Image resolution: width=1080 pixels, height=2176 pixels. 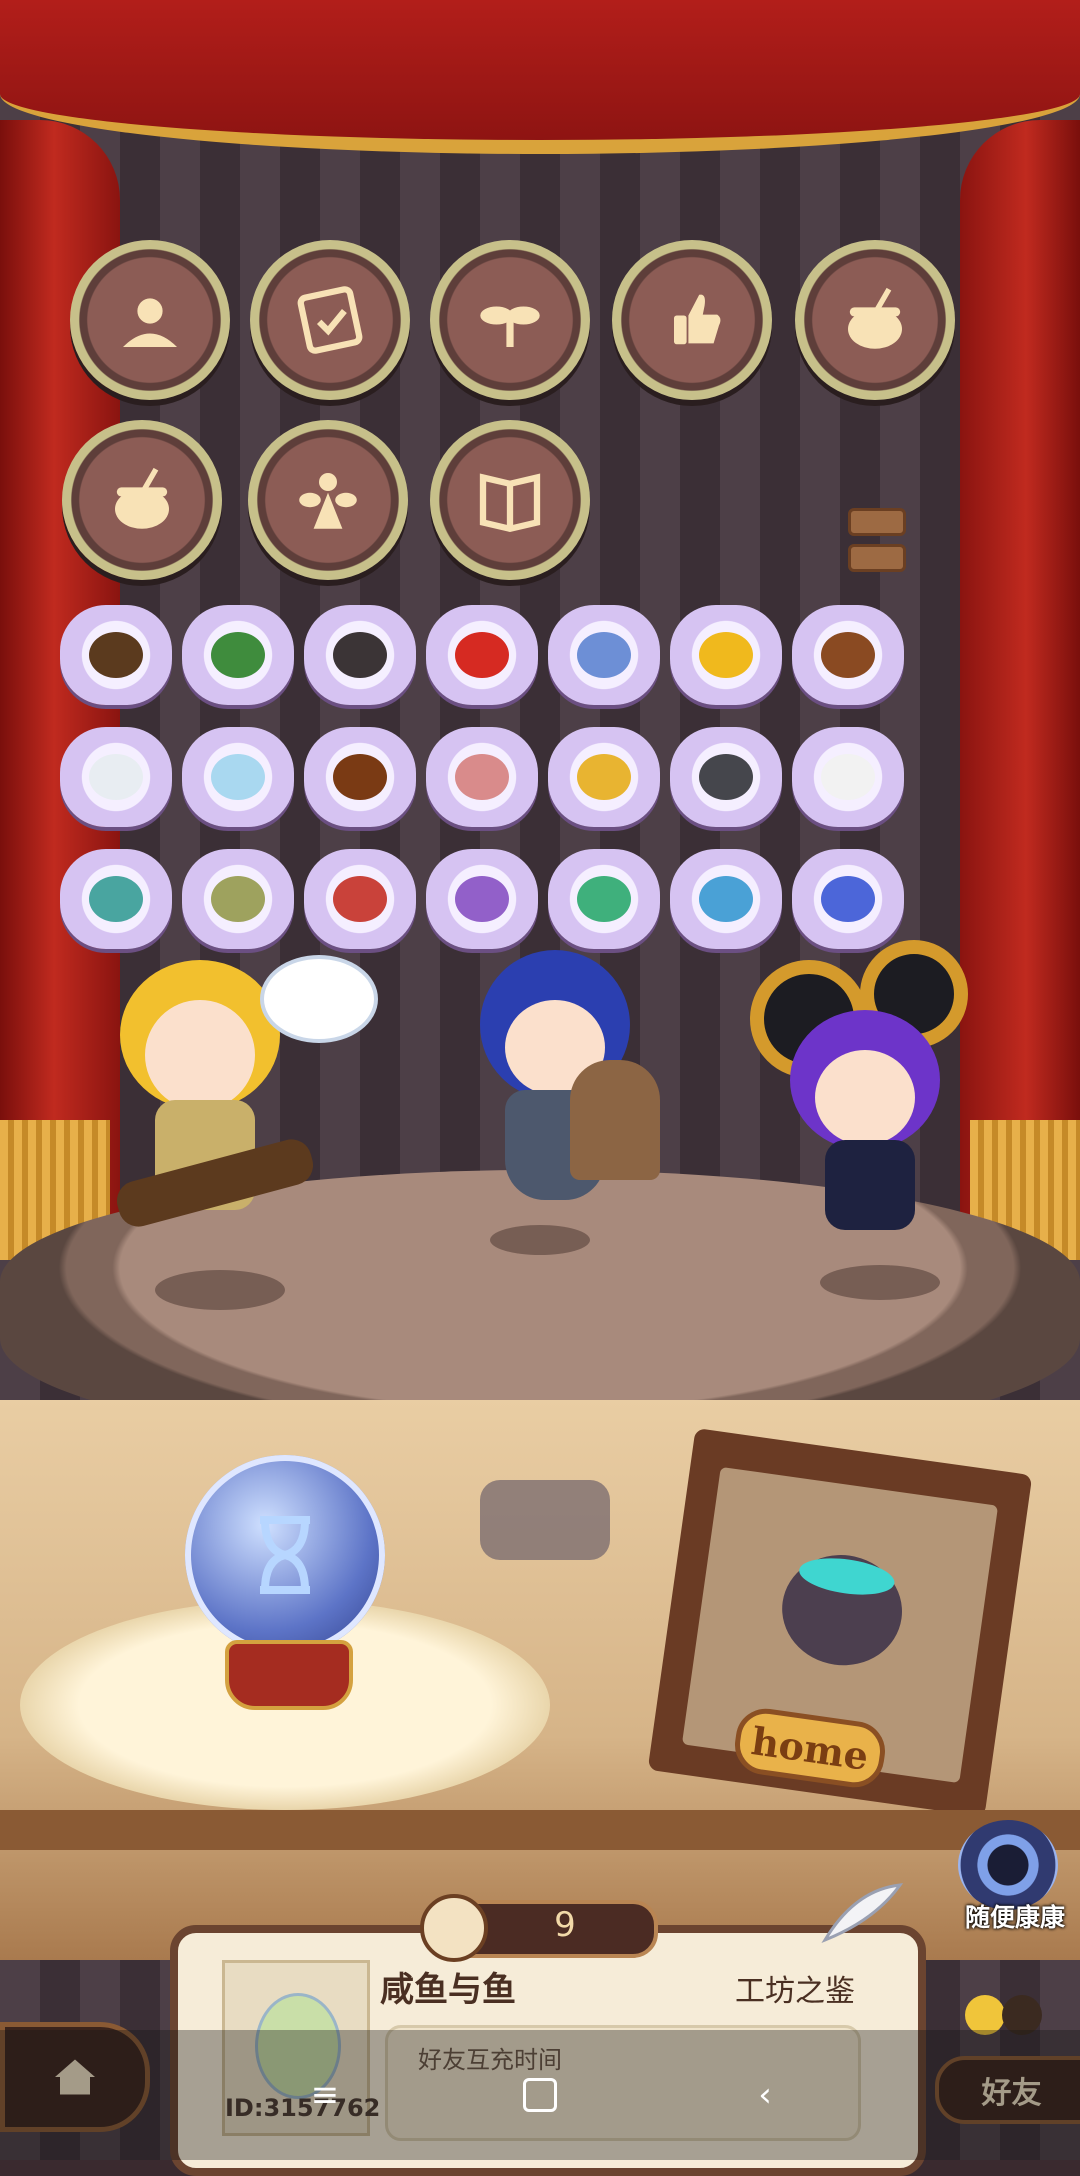 I want to click on character-shadow, so click(x=880, y=1282).